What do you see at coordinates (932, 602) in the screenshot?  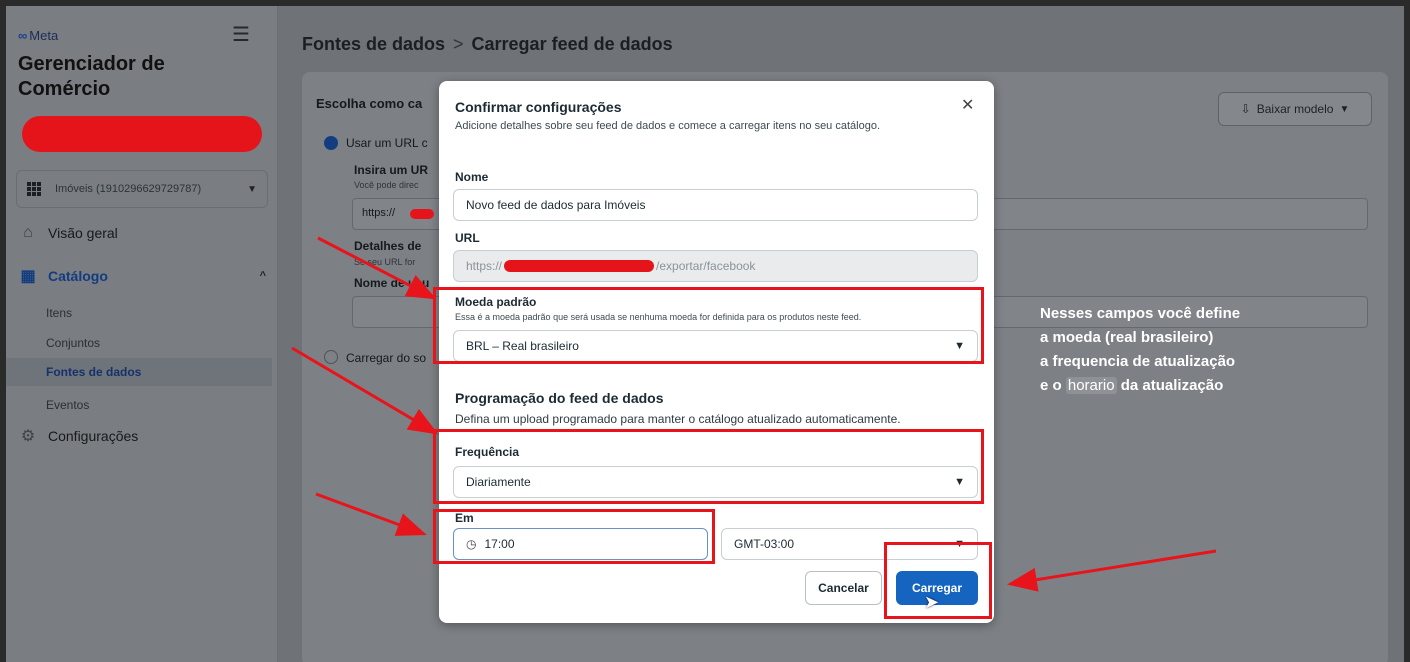 I see `mouse-cursor-icon: ➤` at bounding box center [932, 602].